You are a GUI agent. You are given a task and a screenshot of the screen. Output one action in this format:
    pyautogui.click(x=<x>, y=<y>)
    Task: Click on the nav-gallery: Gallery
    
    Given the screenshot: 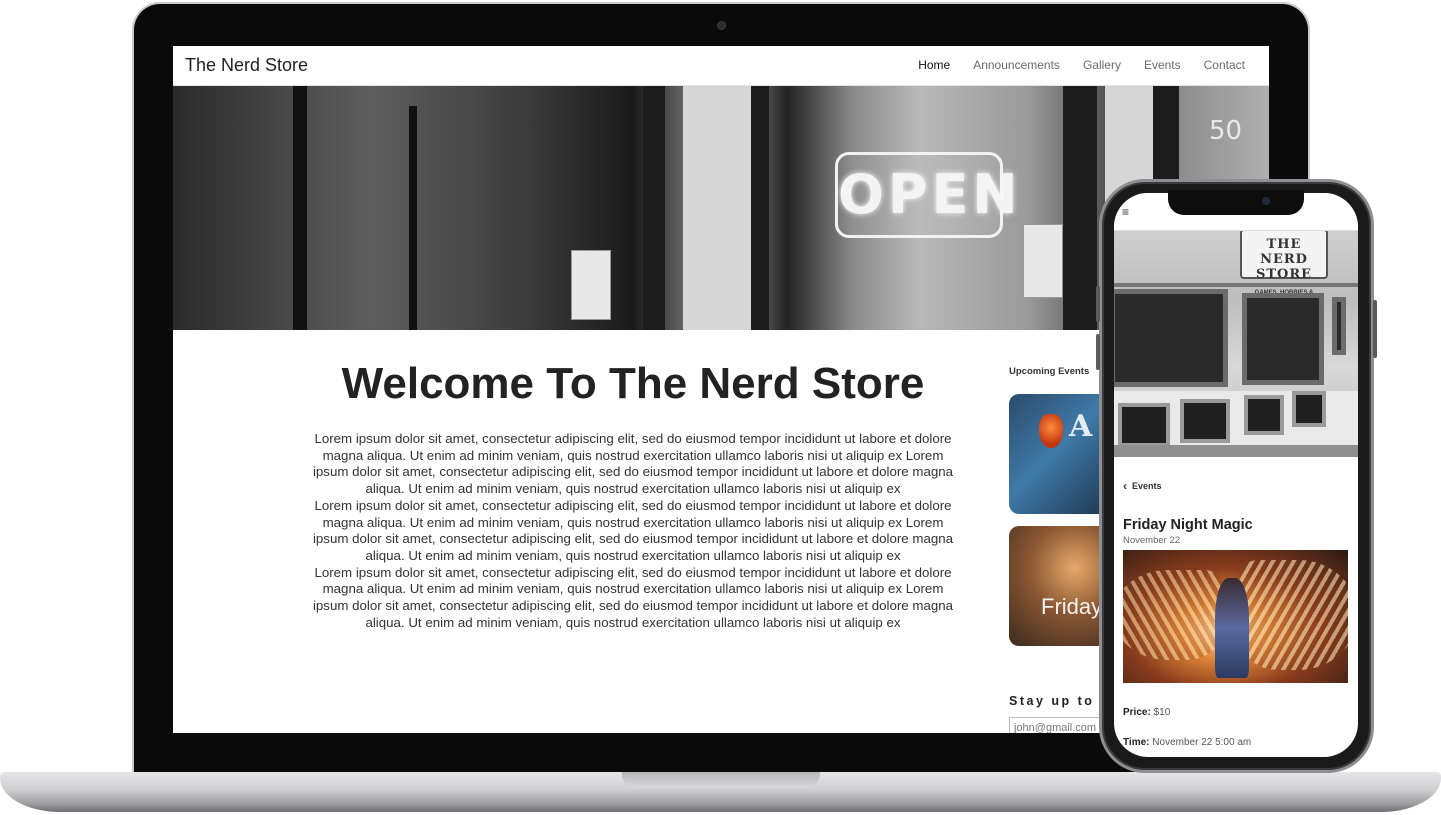 What is the action you would take?
    pyautogui.click(x=1102, y=65)
    